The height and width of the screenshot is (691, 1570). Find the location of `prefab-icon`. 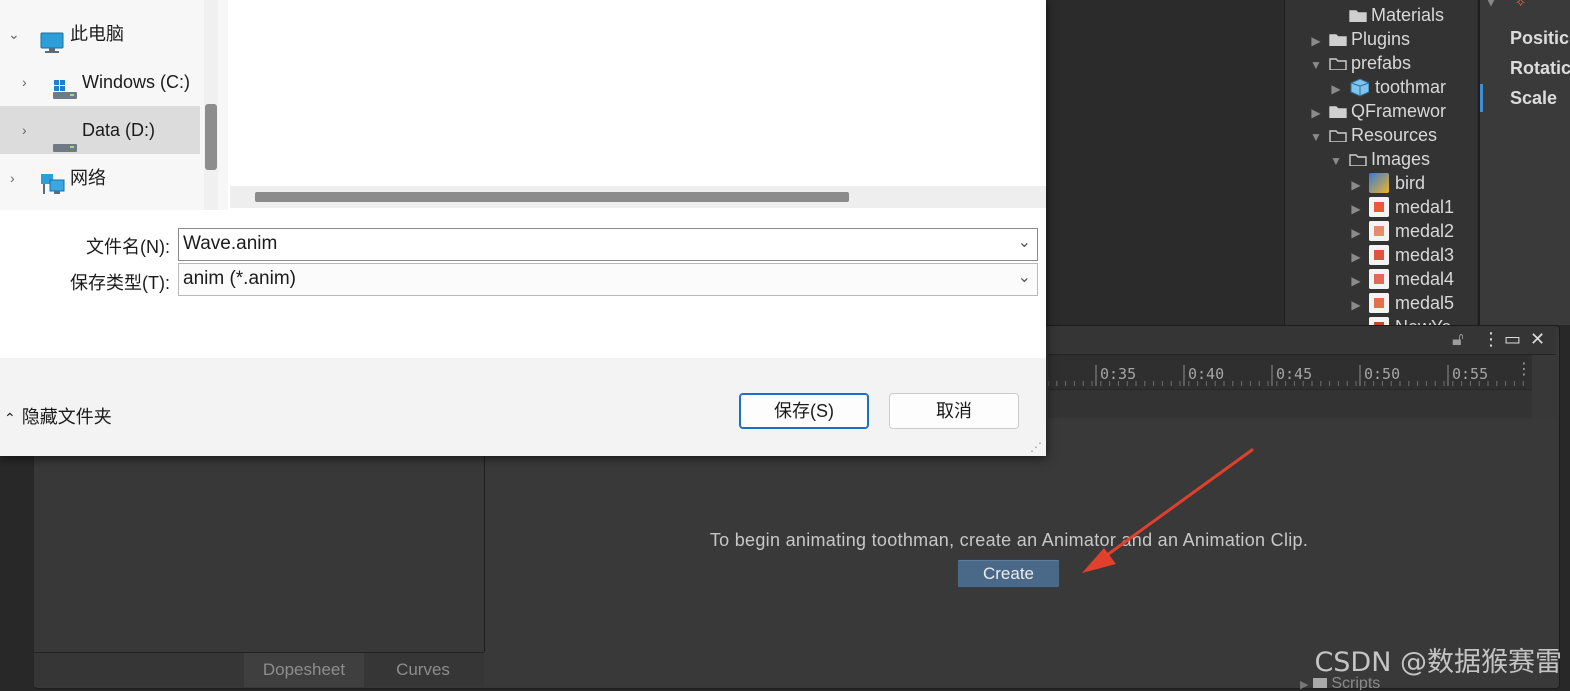

prefab-icon is located at coordinates (1359, 87).